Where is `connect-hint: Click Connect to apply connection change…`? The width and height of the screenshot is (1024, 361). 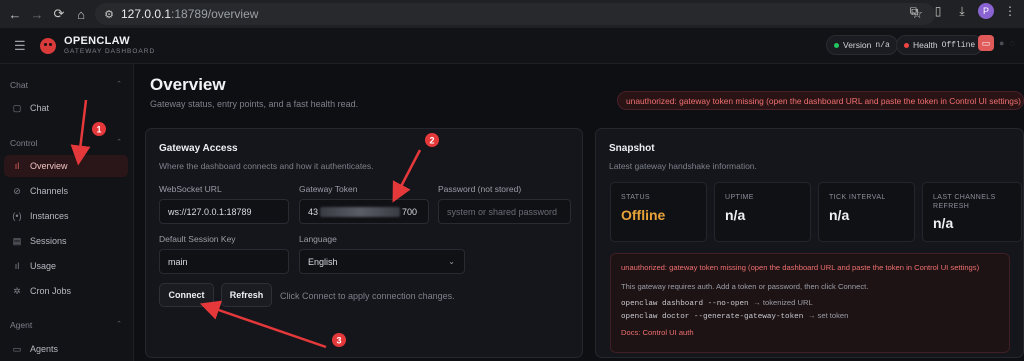
connect-hint: Click Connect to apply connection change… is located at coordinates (367, 296).